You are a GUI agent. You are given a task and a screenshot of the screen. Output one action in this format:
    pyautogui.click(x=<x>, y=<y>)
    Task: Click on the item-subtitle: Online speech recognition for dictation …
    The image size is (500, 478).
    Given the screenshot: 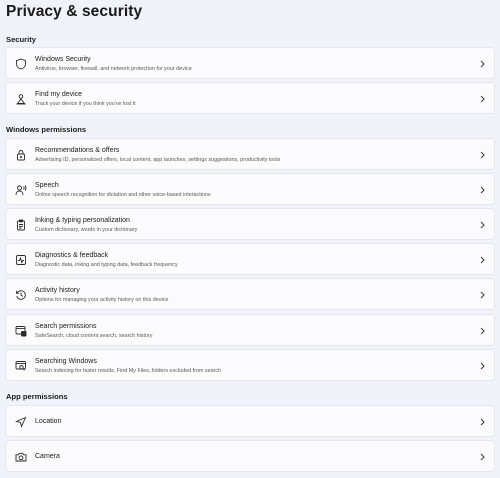 What is the action you would take?
    pyautogui.click(x=123, y=195)
    